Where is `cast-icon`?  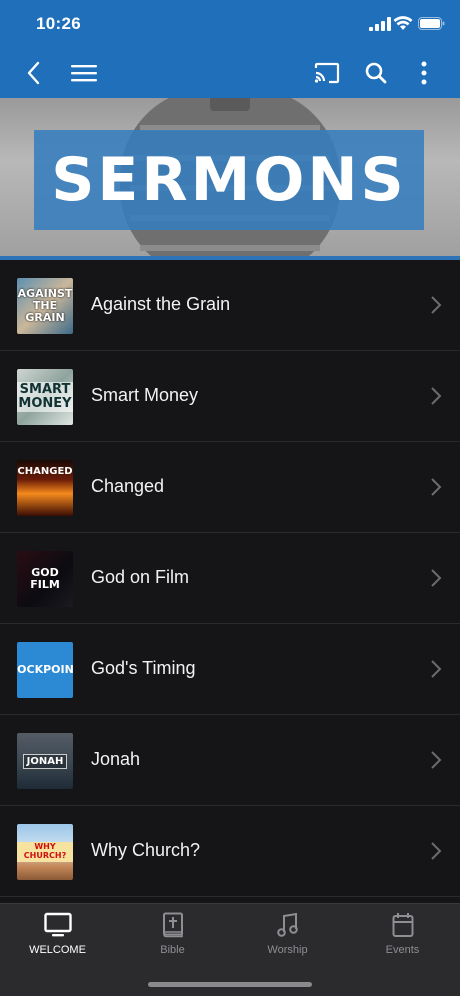 cast-icon is located at coordinates (327, 73).